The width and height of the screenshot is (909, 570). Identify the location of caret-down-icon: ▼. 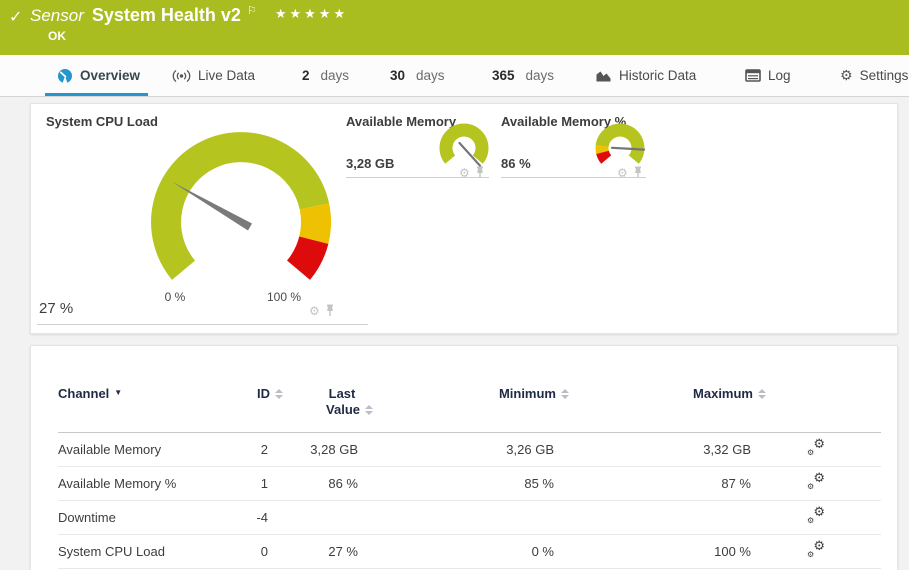
(118, 392).